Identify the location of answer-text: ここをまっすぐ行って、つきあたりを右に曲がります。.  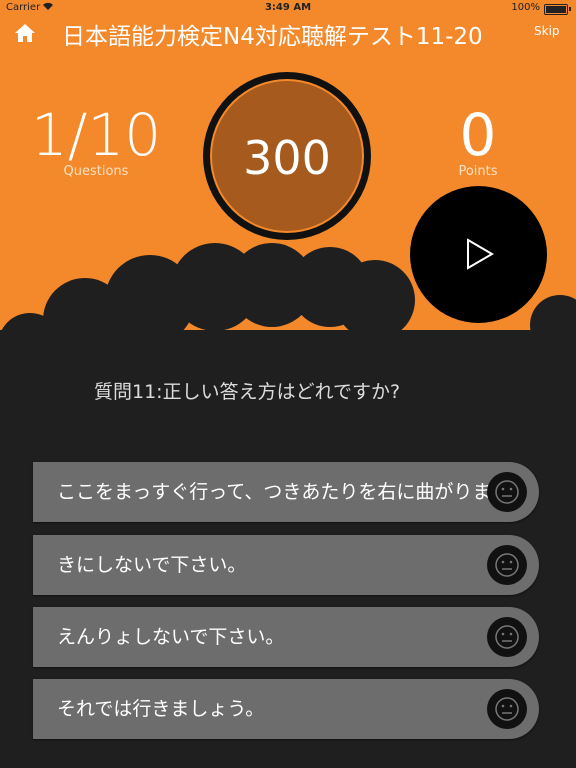
(292, 491).